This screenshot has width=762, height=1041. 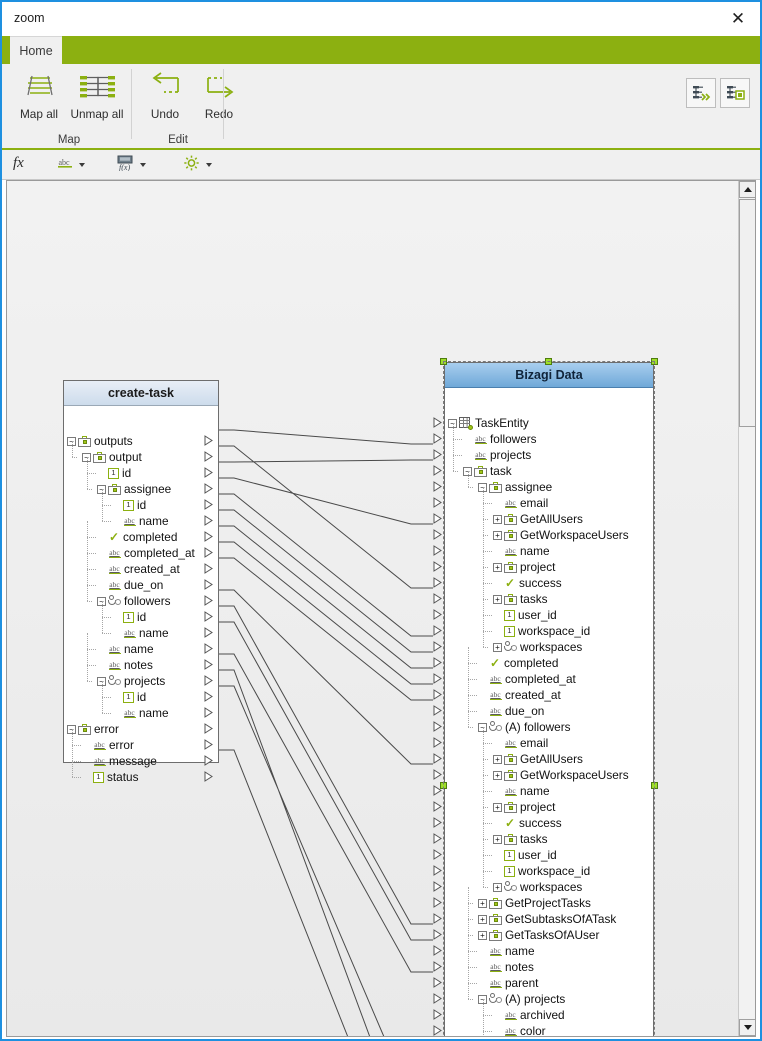 What do you see at coordinates (529, 1015) in the screenshot?
I see `tree-node: abc archived` at bounding box center [529, 1015].